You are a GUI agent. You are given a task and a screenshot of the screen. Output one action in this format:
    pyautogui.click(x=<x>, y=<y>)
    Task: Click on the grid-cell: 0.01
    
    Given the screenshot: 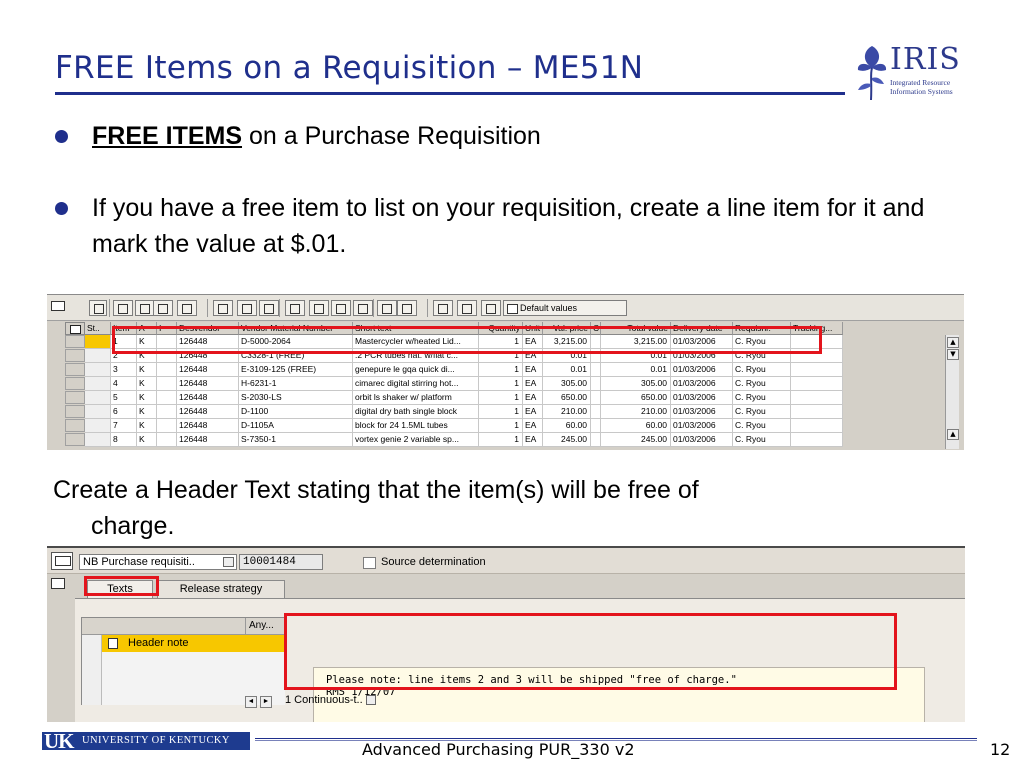 What is the action you would take?
    pyautogui.click(x=636, y=370)
    